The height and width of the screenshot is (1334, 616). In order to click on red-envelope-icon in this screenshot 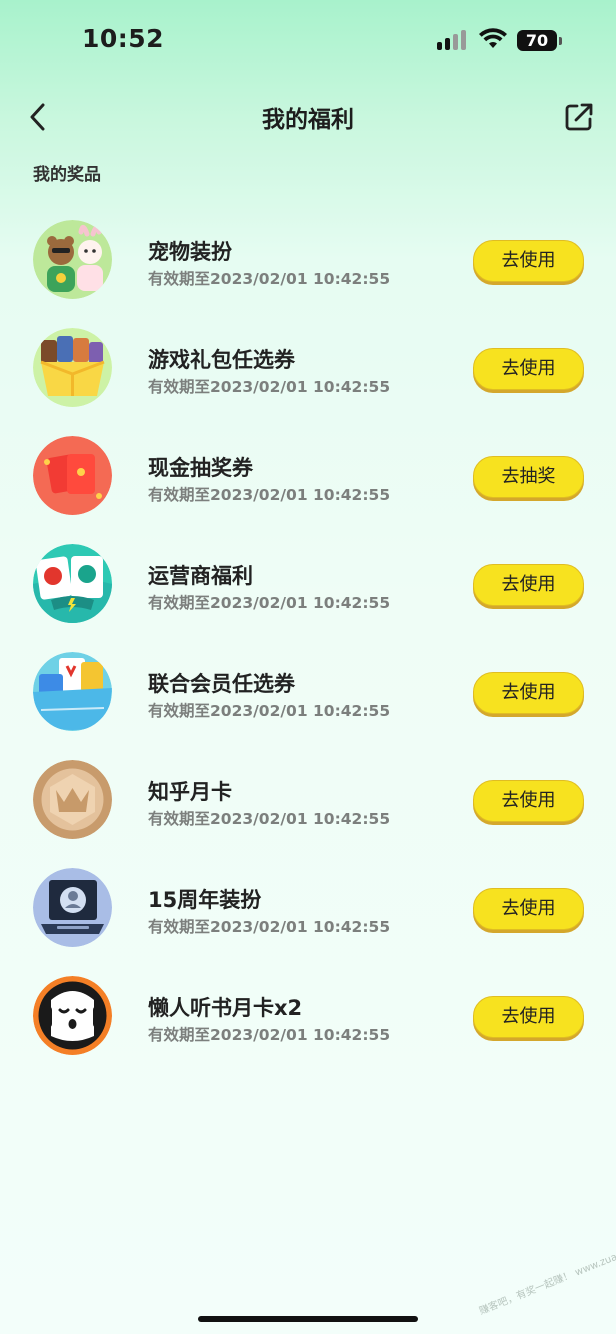, I will do `click(72, 475)`.